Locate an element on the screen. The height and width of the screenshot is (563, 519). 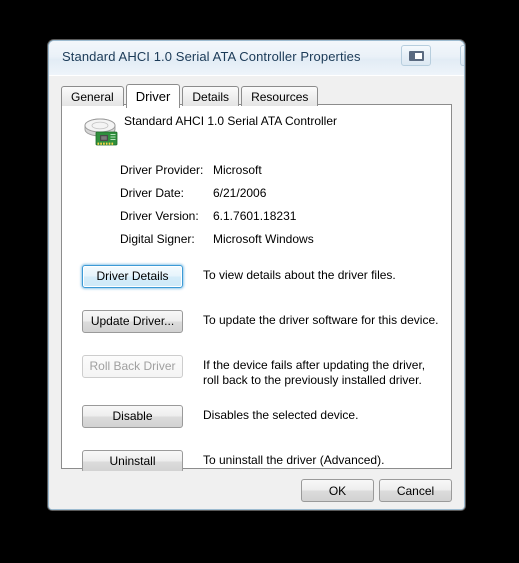
uninstall-button: Uninstall is located at coordinates (132, 461).